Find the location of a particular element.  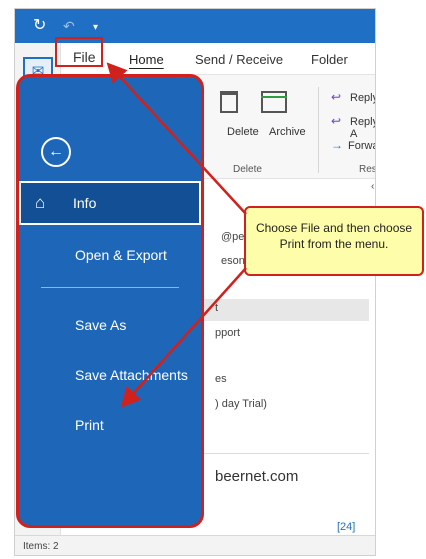

tab-folder: Folder is located at coordinates (329, 59).